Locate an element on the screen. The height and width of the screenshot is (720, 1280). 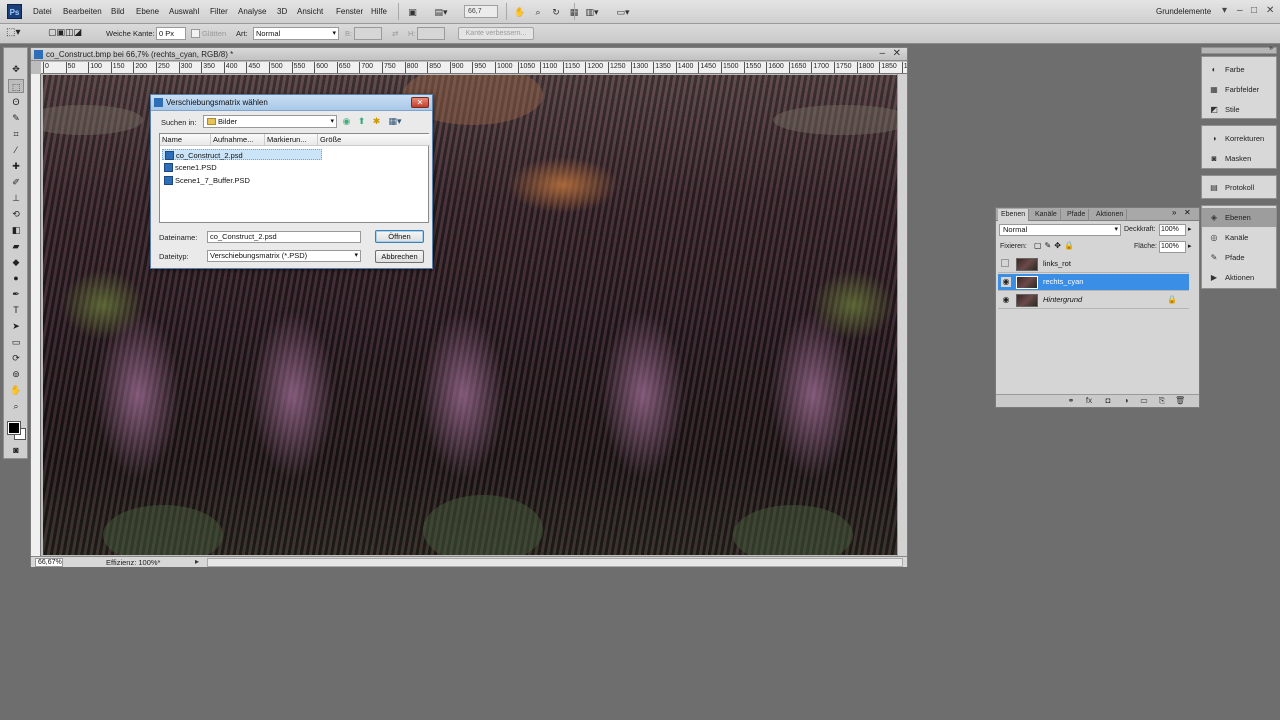
shape-tool-icon: ▭ is located at coordinates (16, 342).